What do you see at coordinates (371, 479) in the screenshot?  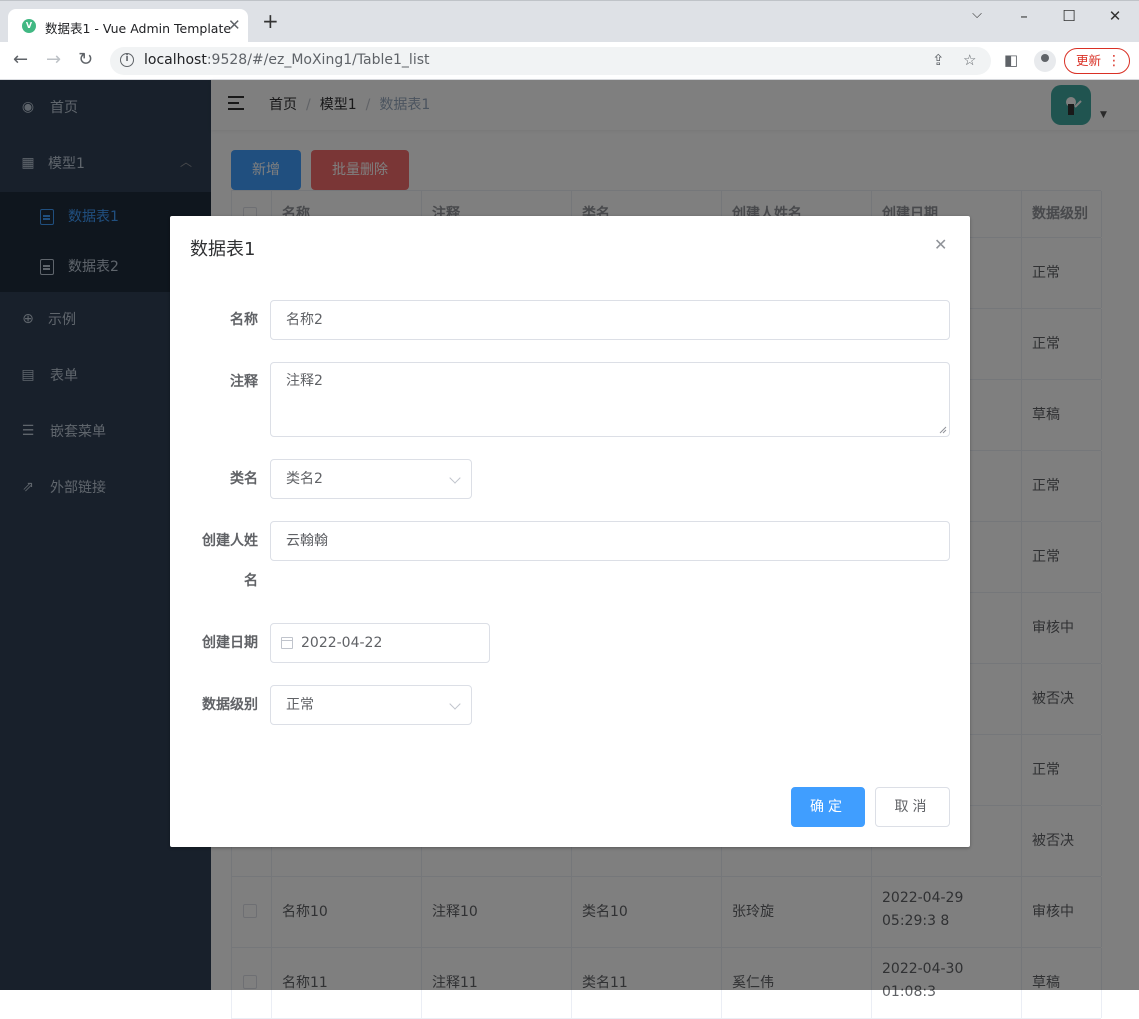 I see `class-select: 类名2` at bounding box center [371, 479].